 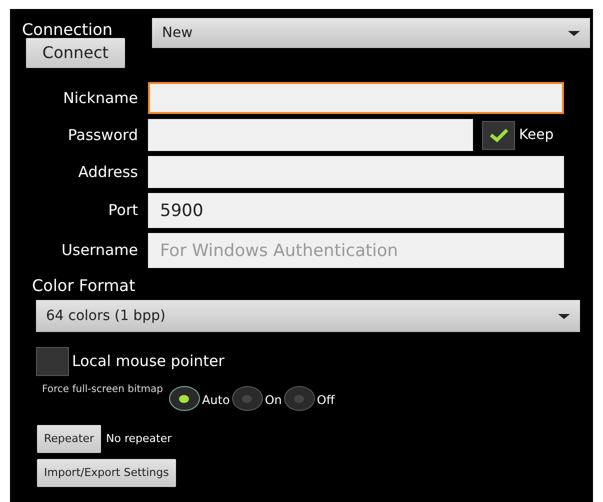 I want to click on connect-button: Connect, so click(x=75, y=53).